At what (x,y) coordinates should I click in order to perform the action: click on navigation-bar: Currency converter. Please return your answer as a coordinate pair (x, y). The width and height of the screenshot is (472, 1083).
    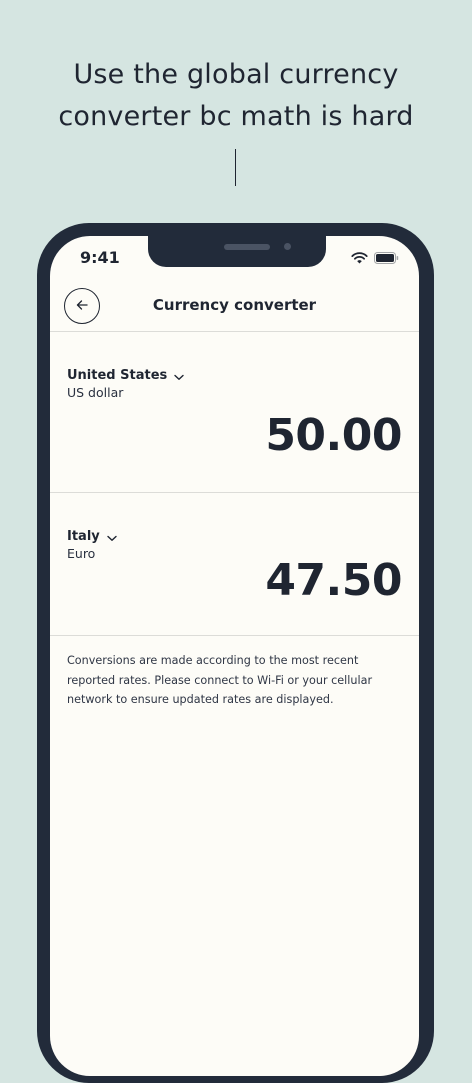
    Looking at the image, I should click on (234, 307).